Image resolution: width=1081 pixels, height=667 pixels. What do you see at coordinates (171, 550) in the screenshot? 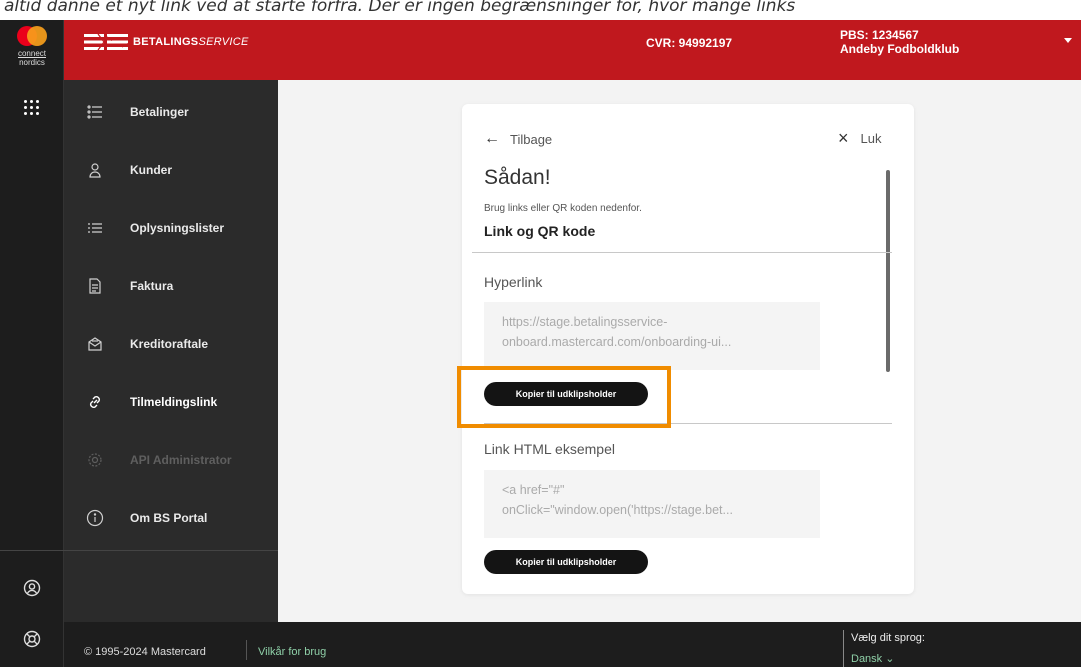
I see `sidebar-divider` at bounding box center [171, 550].